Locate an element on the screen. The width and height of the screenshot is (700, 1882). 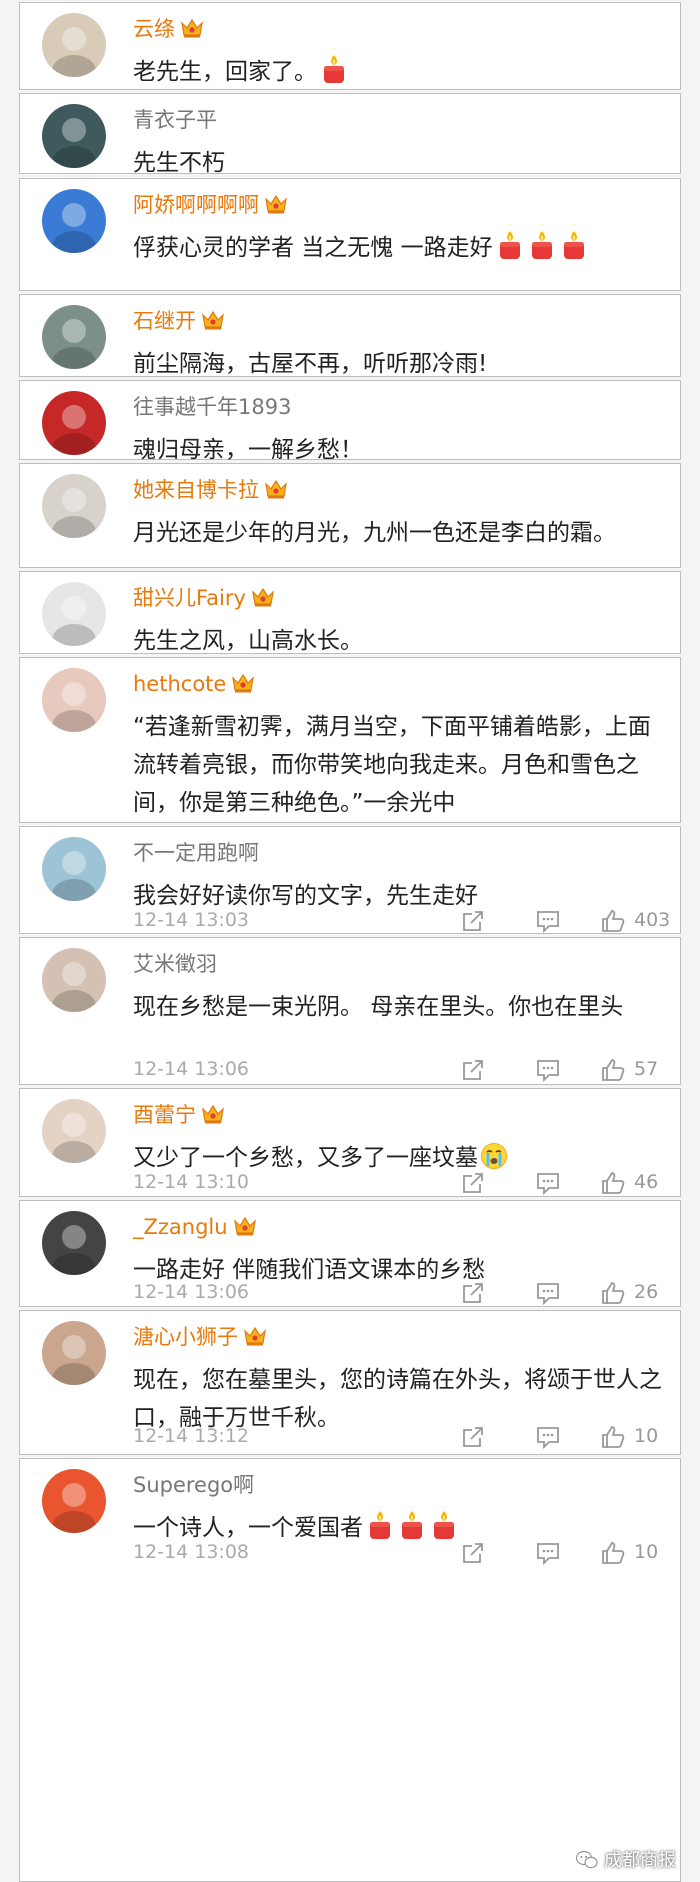
comment-meta: 12-14 13:10 46 is located at coordinates (350, 1183).